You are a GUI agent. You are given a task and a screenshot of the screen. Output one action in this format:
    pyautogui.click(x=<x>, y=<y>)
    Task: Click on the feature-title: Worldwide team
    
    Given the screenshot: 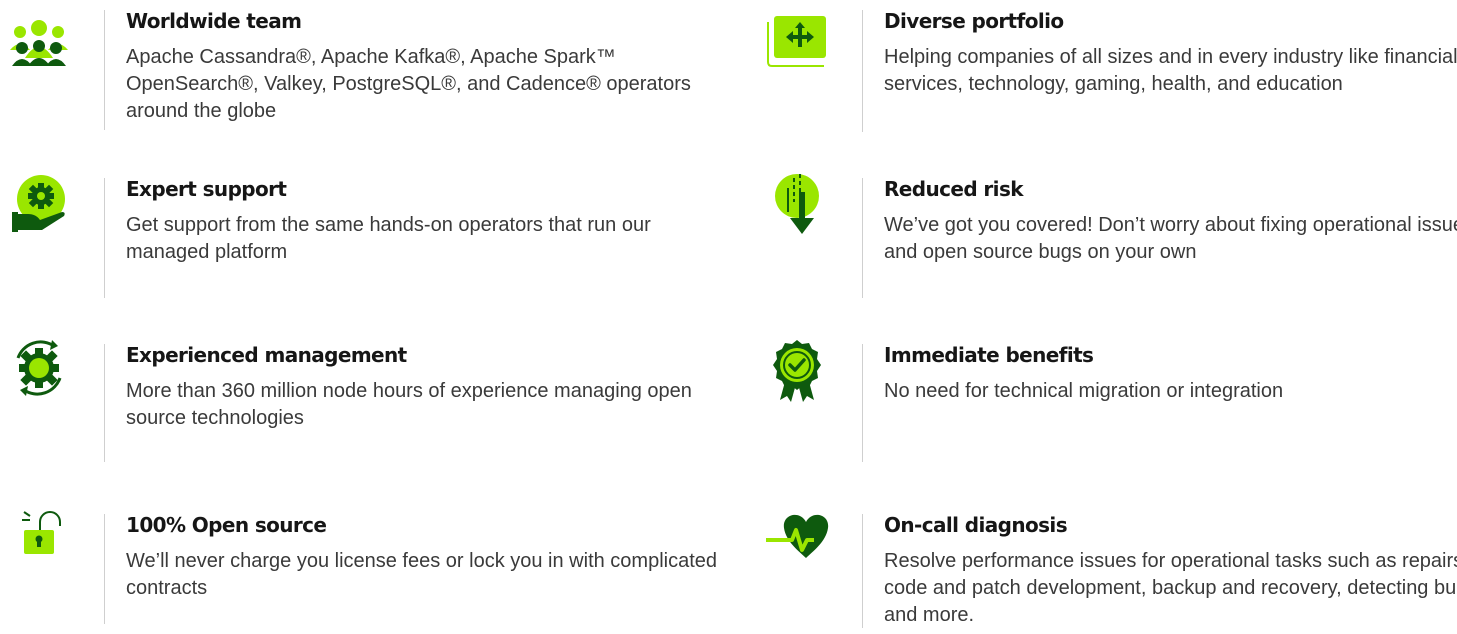 What is the action you would take?
    pyautogui.click(x=214, y=21)
    